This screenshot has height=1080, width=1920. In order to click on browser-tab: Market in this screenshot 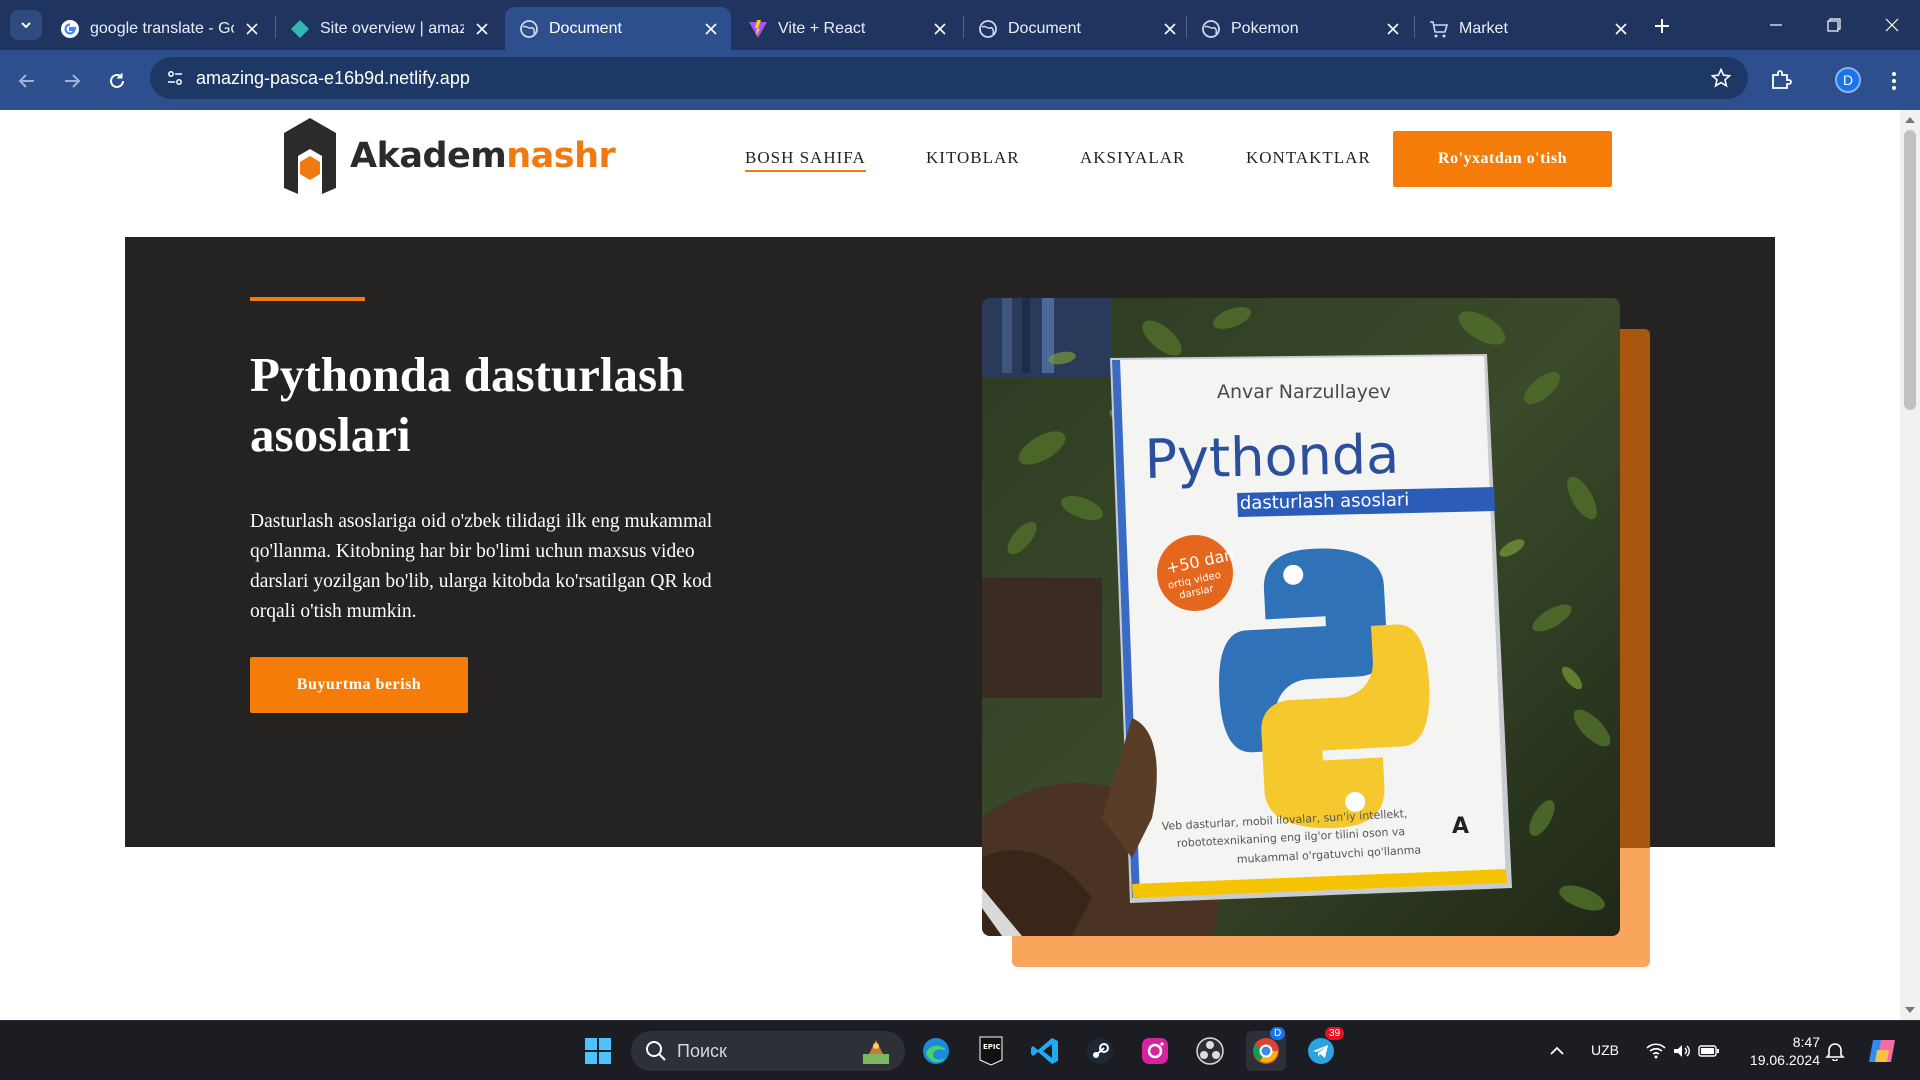, I will do `click(1528, 28)`.